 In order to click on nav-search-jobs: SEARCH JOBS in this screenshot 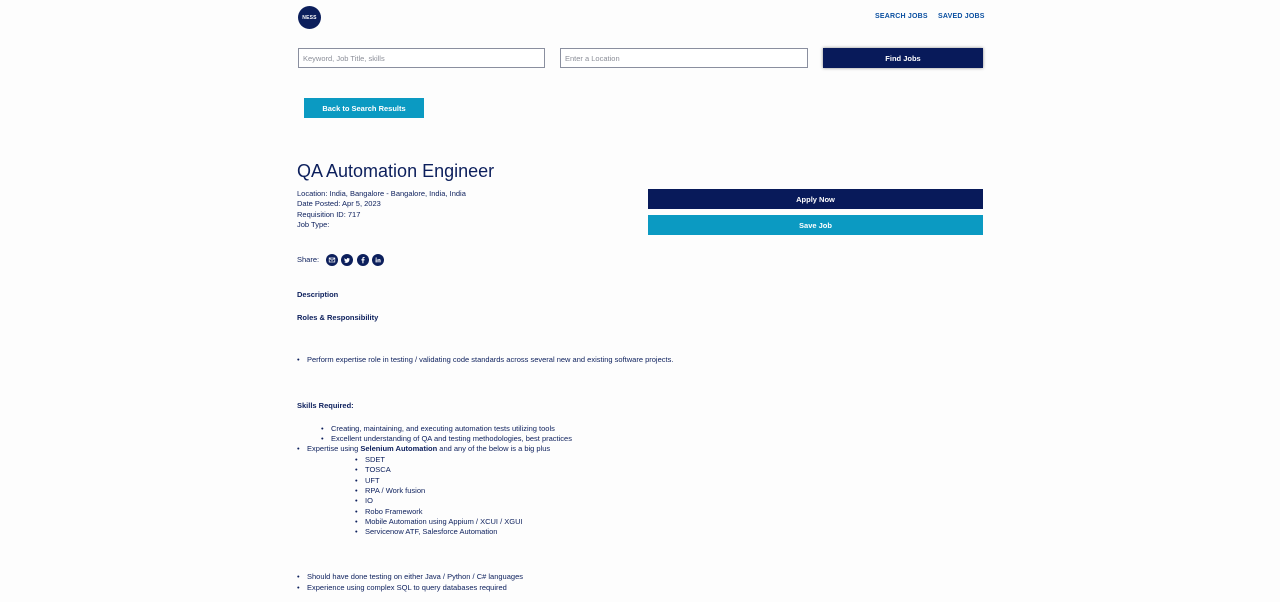, I will do `click(901, 16)`.